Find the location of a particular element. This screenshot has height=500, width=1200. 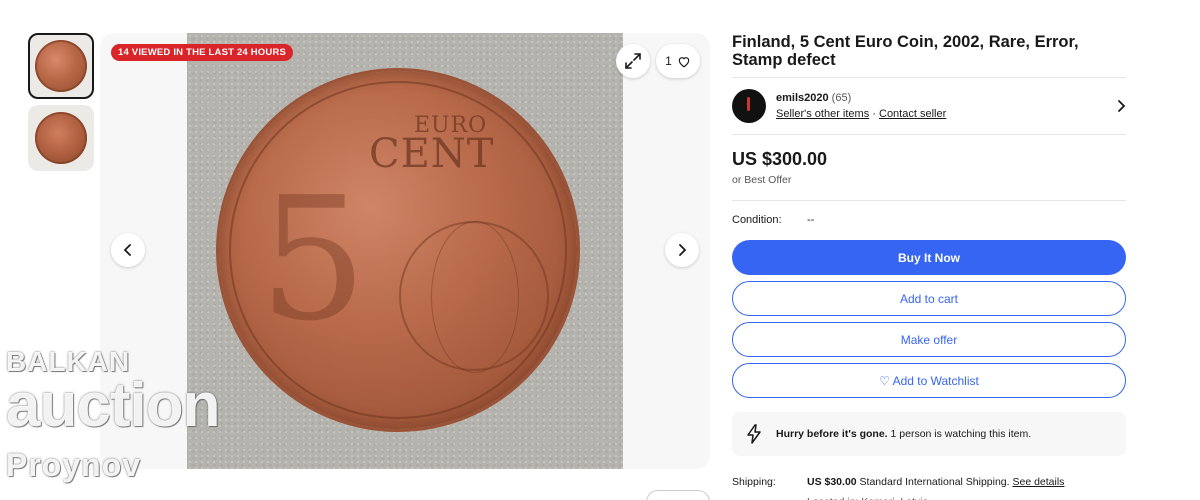

shipping-price: US $30.00 is located at coordinates (832, 482).